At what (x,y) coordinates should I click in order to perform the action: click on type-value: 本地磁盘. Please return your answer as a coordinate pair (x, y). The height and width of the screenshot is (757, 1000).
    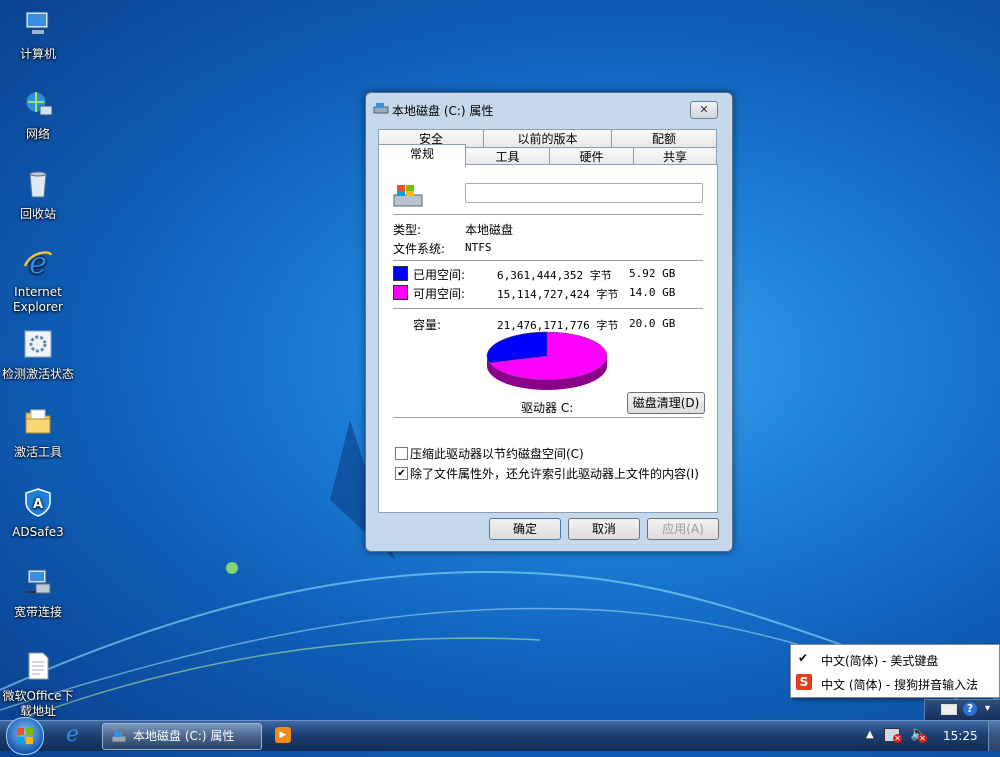
    Looking at the image, I should click on (489, 230).